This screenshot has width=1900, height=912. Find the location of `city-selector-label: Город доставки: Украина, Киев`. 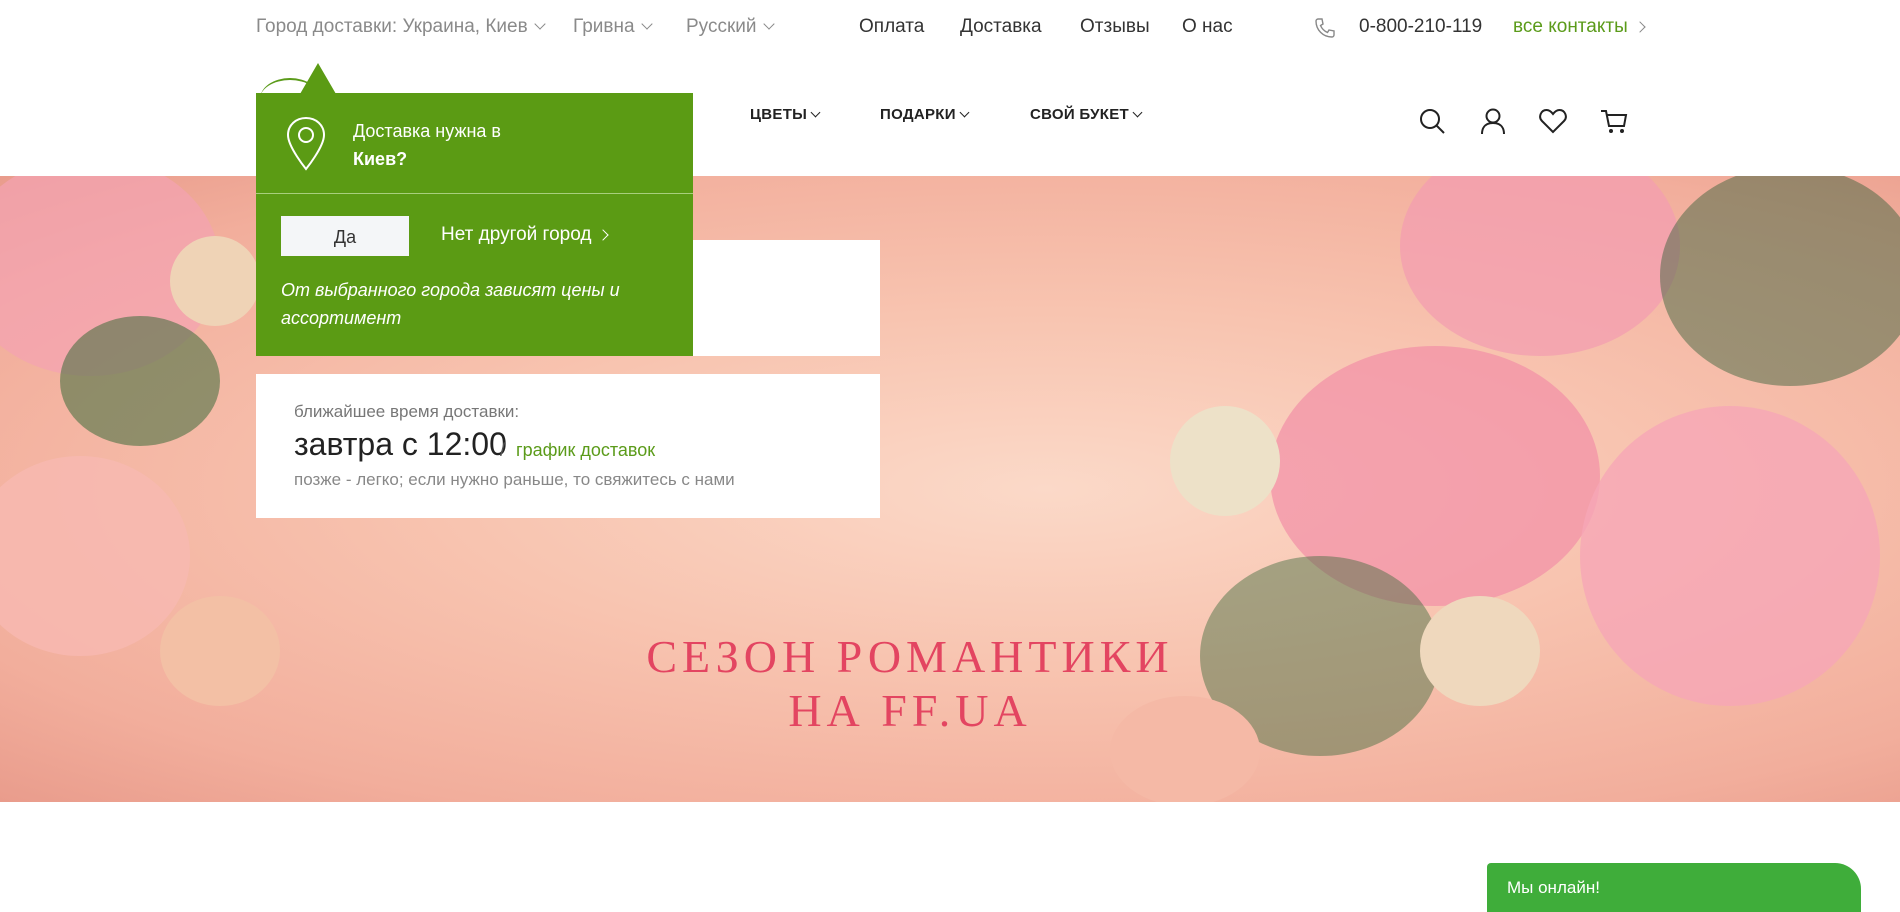

city-selector-label: Город доставки: Украина, Киев is located at coordinates (392, 26).